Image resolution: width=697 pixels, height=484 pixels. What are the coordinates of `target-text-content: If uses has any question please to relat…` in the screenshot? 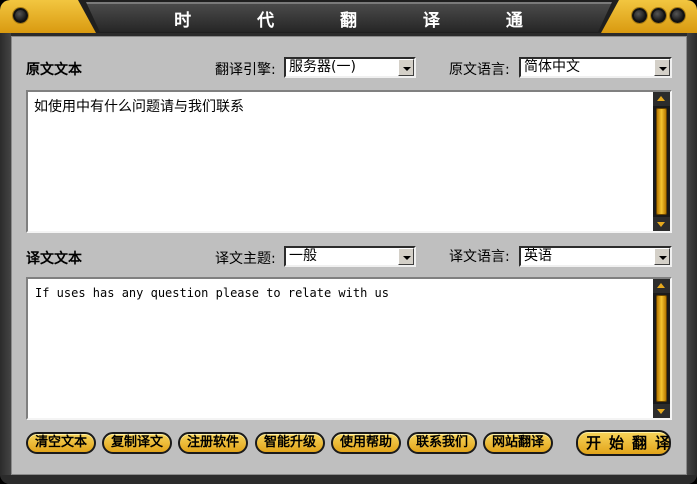 It's located at (212, 293).